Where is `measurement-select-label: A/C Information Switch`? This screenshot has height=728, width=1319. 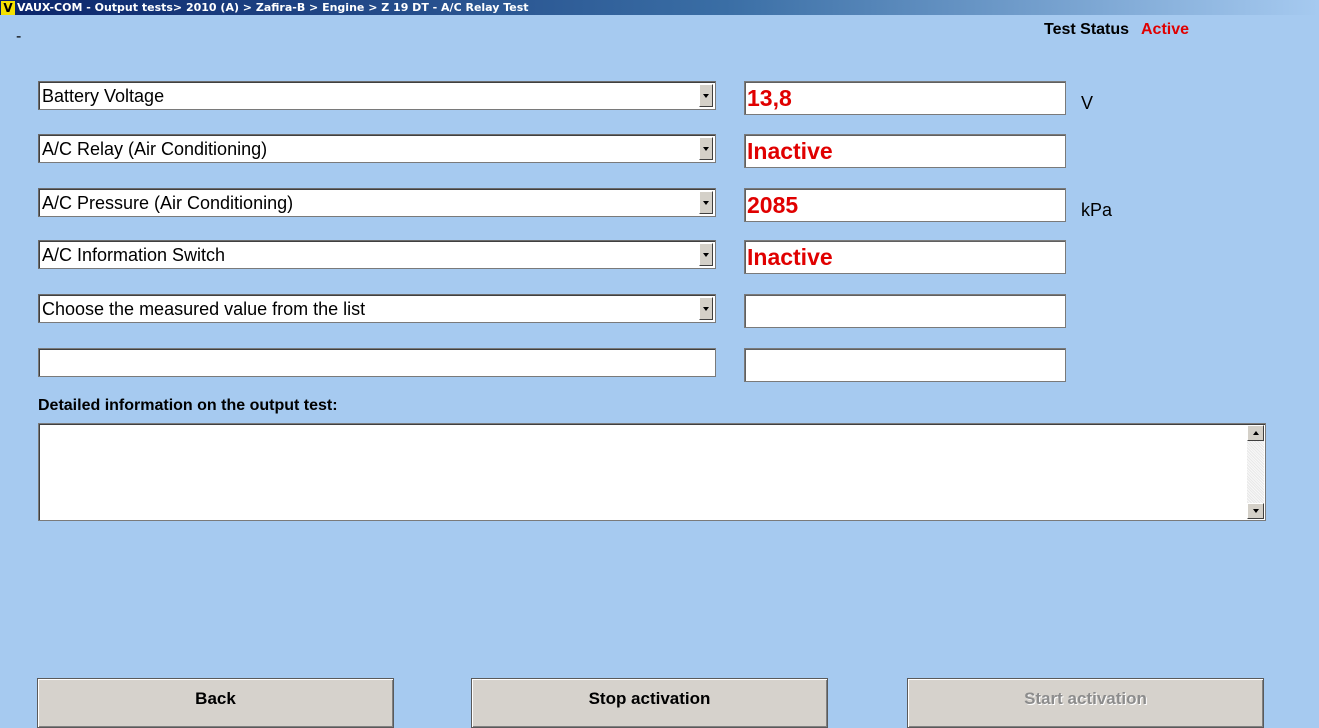 measurement-select-label: A/C Information Switch is located at coordinates (134, 255).